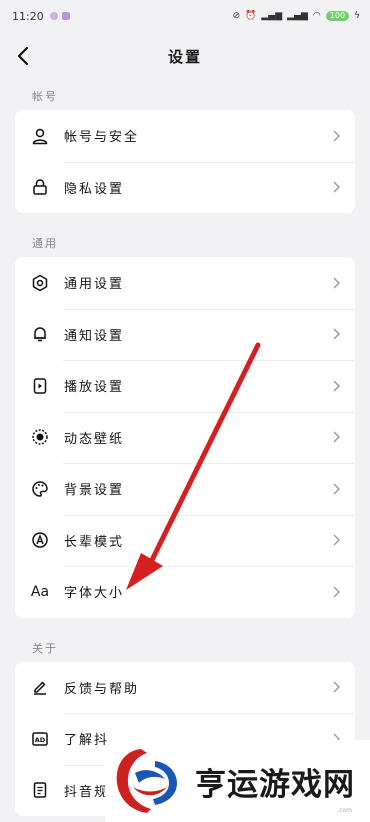 The width and height of the screenshot is (370, 822). I want to click on settings-item-live-wallpaper: 动态壁纸, so click(185, 437).